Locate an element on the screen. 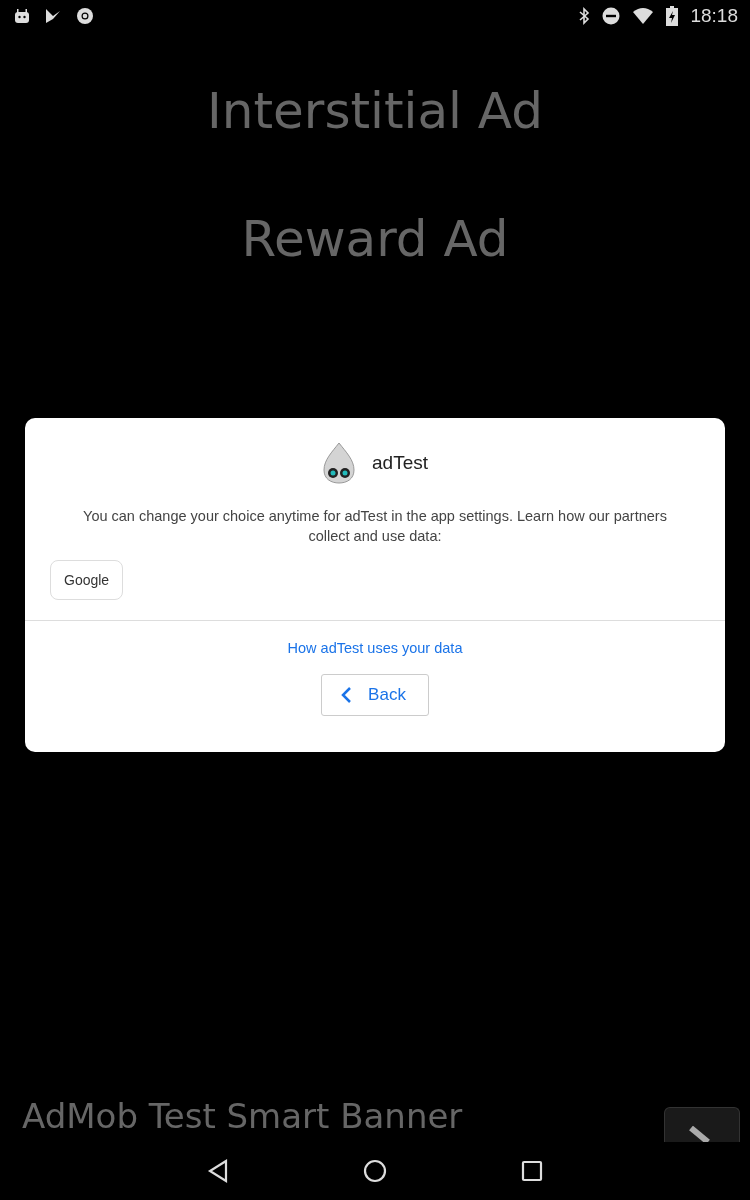 This screenshot has width=750, height=1200. do-not-disturb-icon is located at coordinates (611, 16).